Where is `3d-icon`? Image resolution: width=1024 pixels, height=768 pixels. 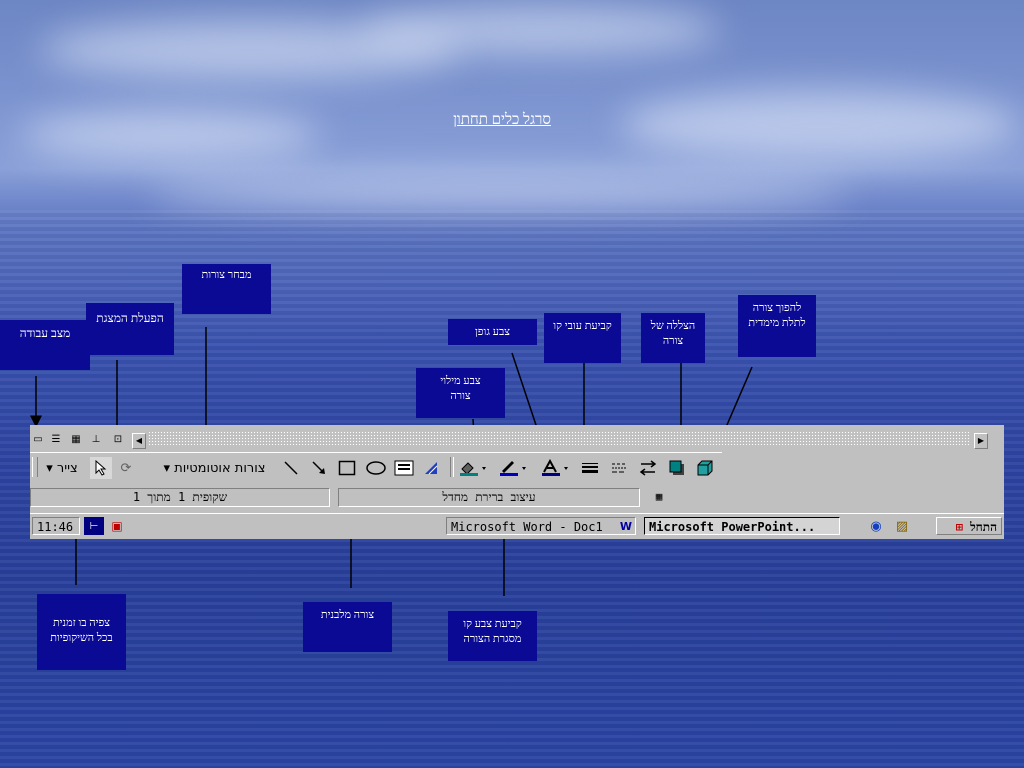
3d-icon is located at coordinates (705, 468).